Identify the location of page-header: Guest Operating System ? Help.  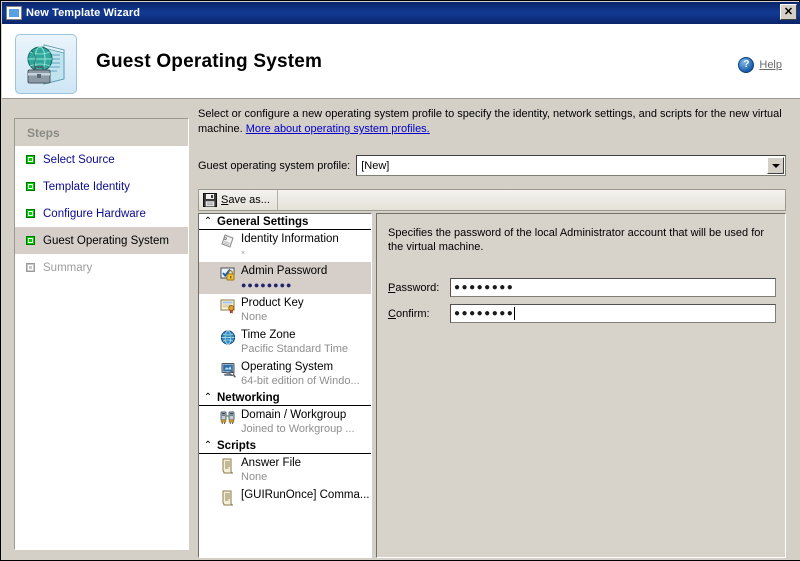
(401, 61).